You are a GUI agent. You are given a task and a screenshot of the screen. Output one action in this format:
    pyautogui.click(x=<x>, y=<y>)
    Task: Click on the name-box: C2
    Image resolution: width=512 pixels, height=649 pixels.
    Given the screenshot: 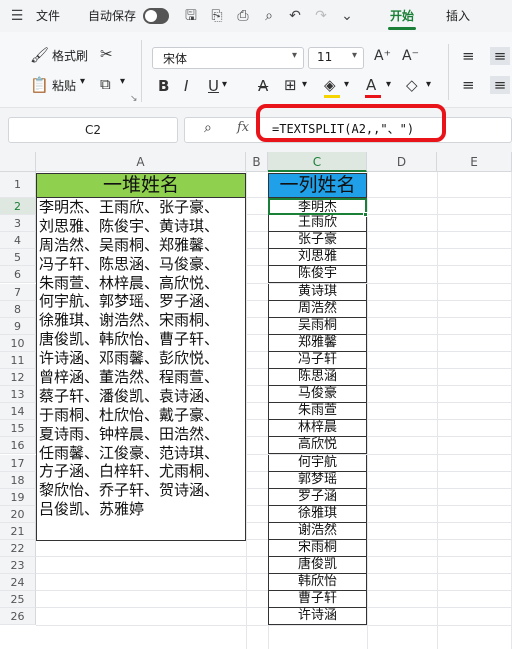 What is the action you would take?
    pyautogui.click(x=93, y=130)
    